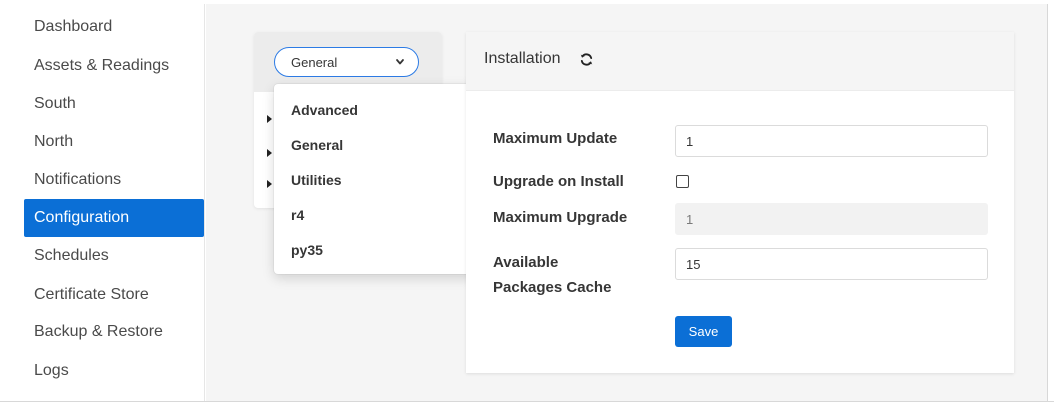  Describe the element at coordinates (740, 61) in the screenshot. I see `card-header: Installation` at that location.